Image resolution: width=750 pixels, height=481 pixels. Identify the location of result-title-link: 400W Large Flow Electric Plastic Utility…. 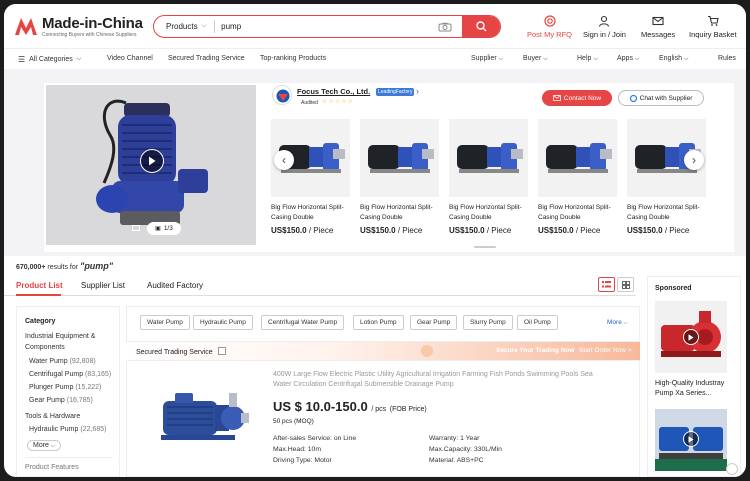
(443, 380).